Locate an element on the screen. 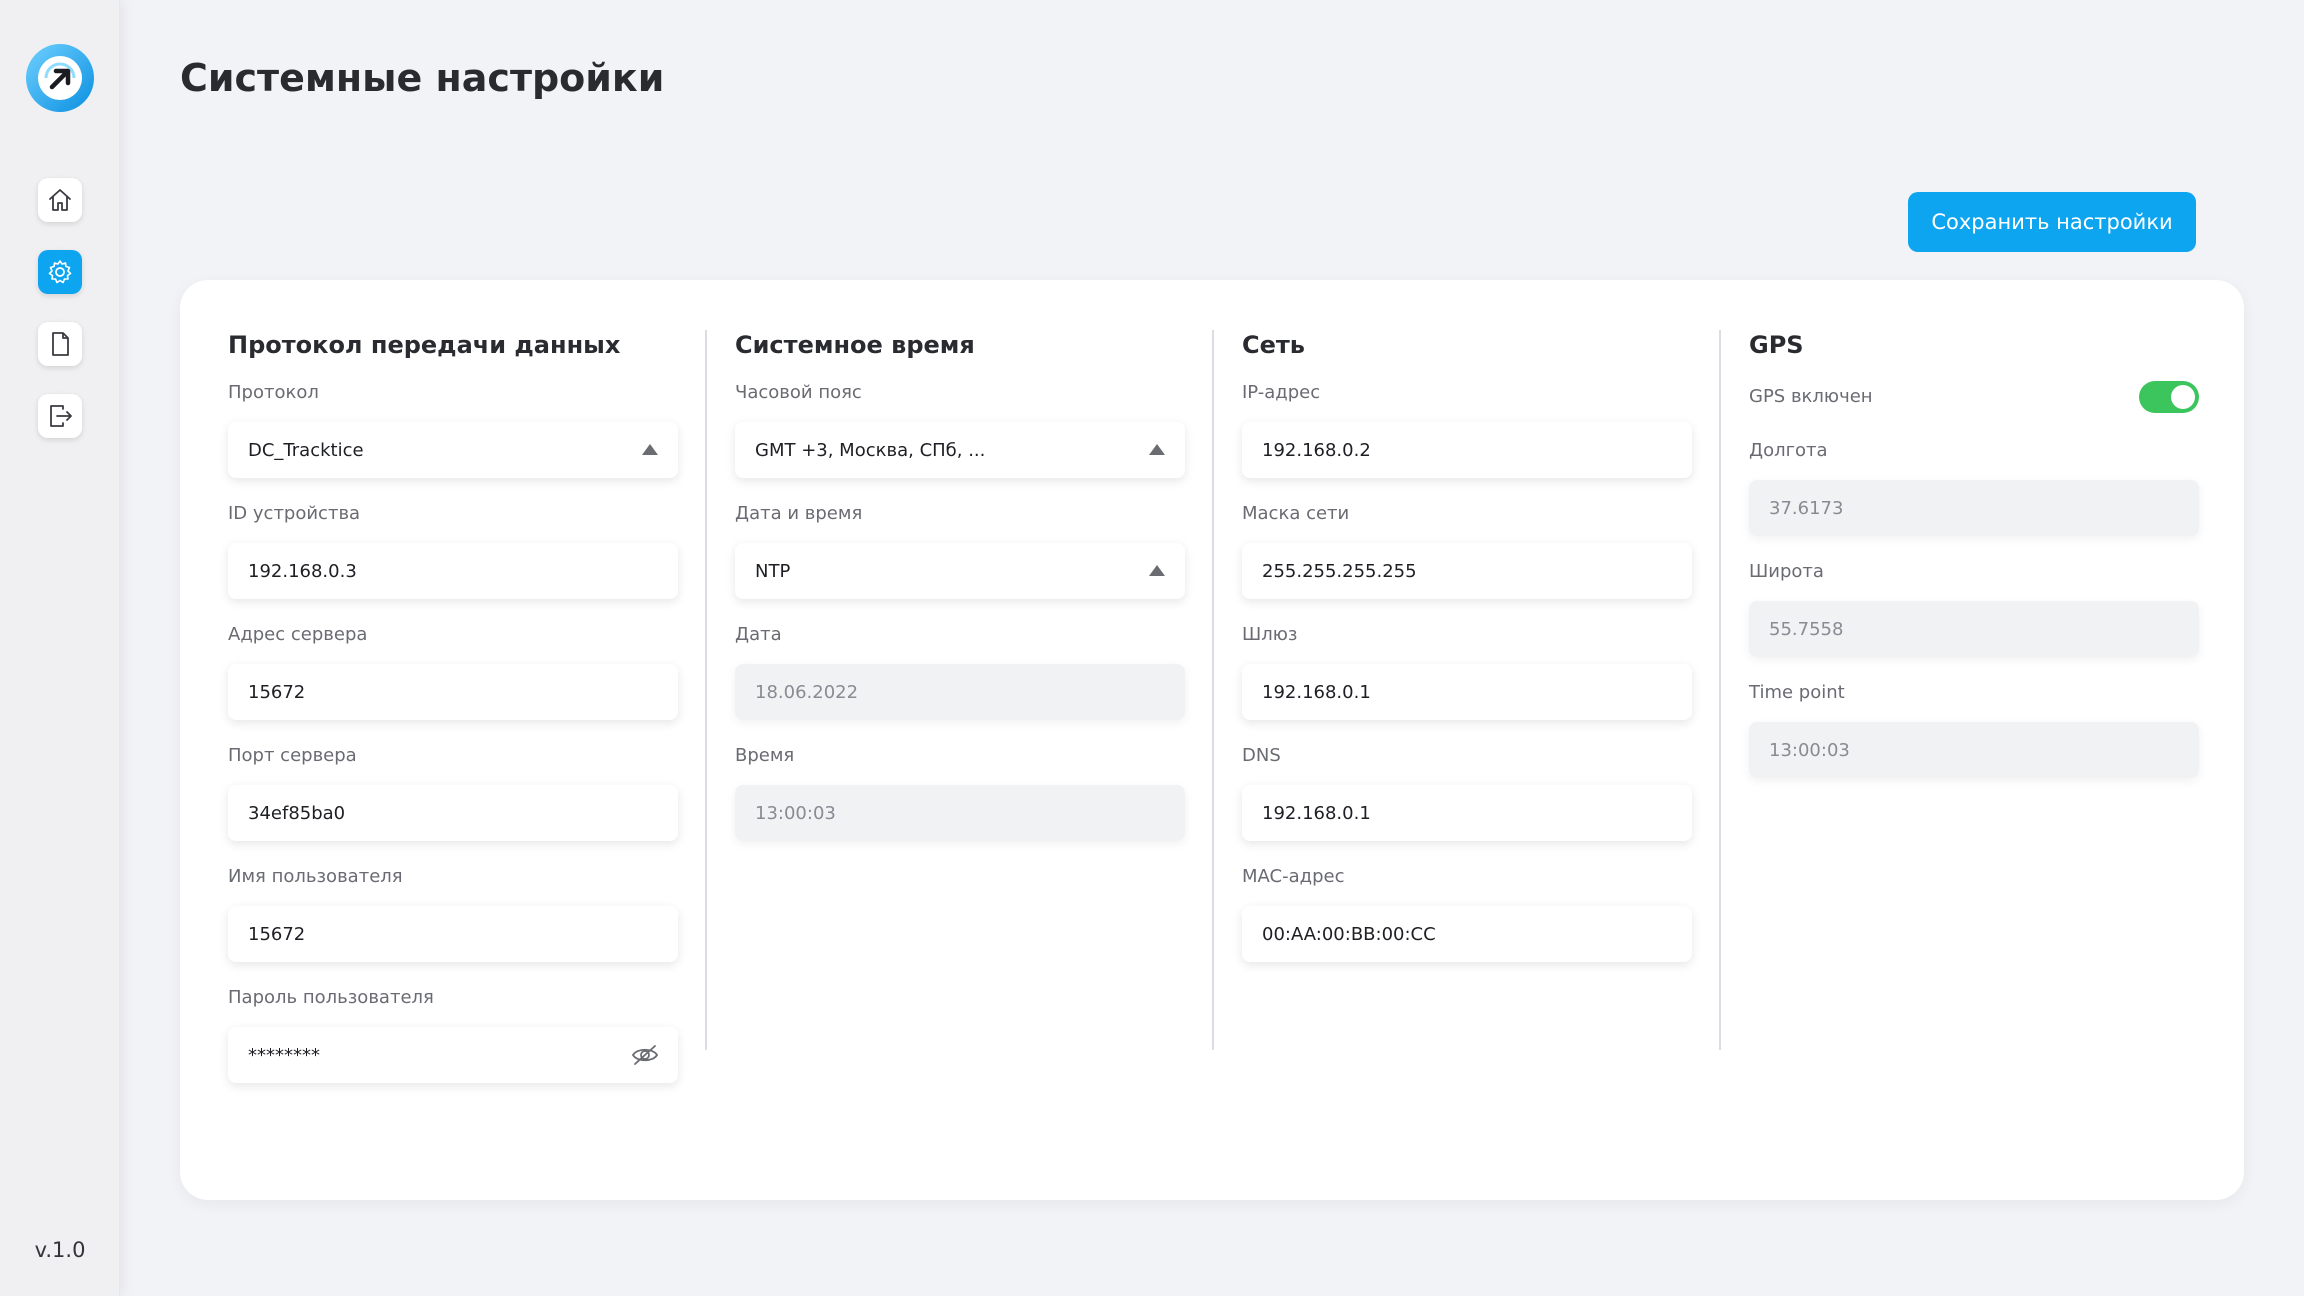  field-label: Долгота is located at coordinates (1788, 450).